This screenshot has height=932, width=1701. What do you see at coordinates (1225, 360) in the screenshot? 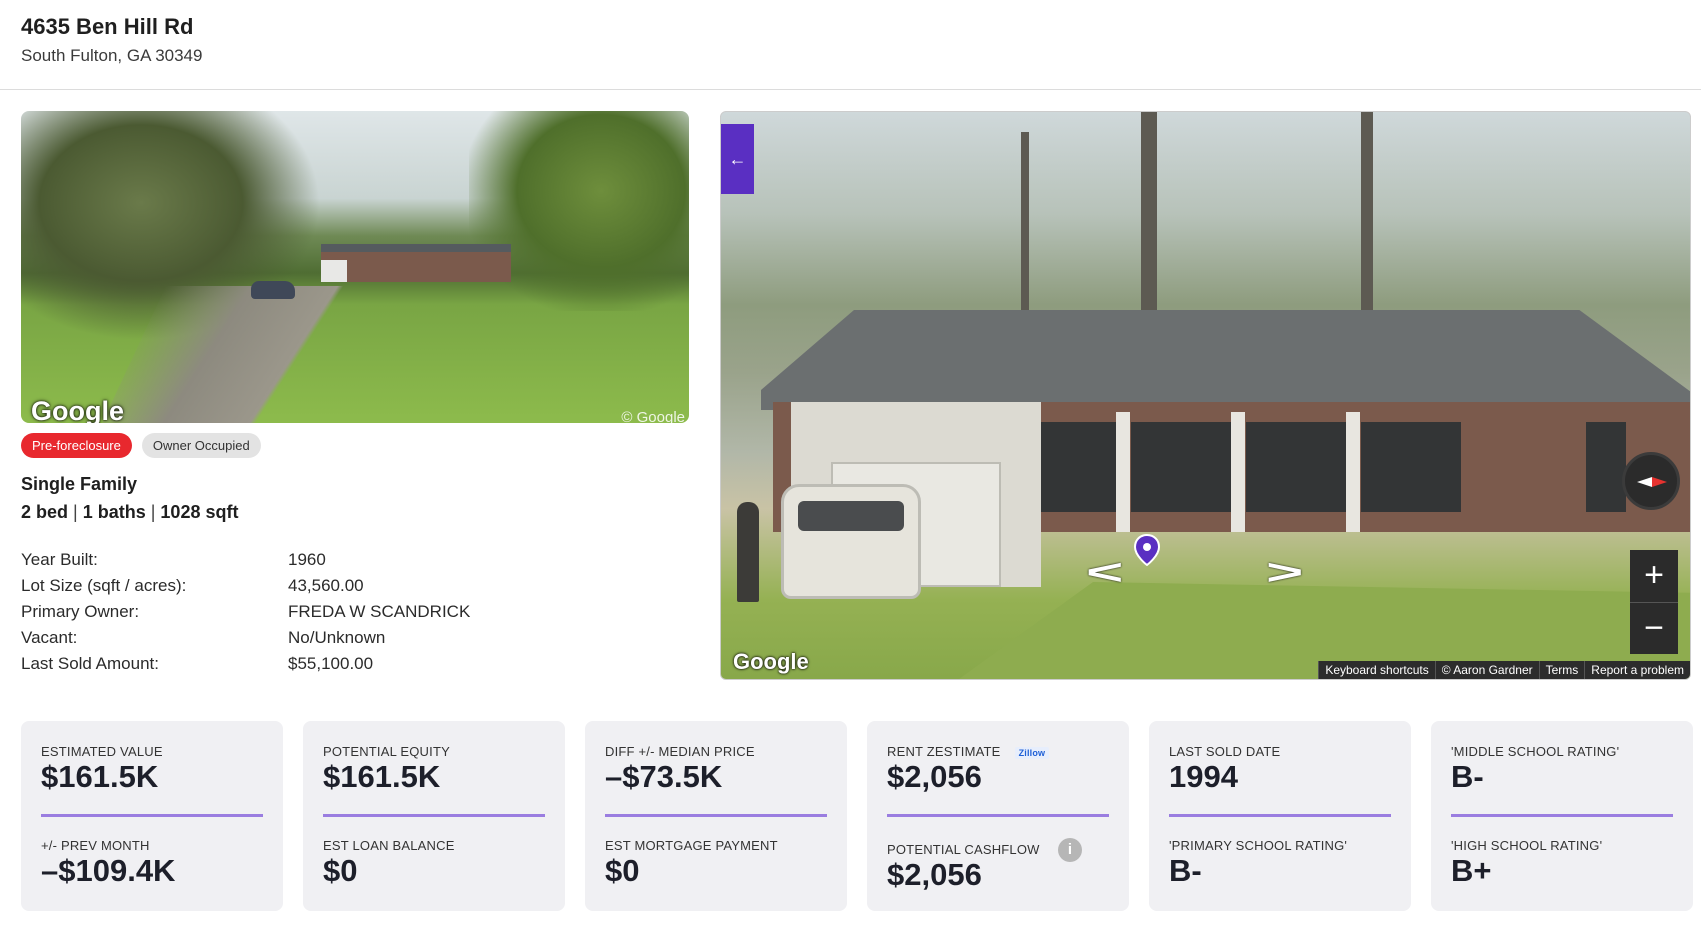
I see `roof-decor` at bounding box center [1225, 360].